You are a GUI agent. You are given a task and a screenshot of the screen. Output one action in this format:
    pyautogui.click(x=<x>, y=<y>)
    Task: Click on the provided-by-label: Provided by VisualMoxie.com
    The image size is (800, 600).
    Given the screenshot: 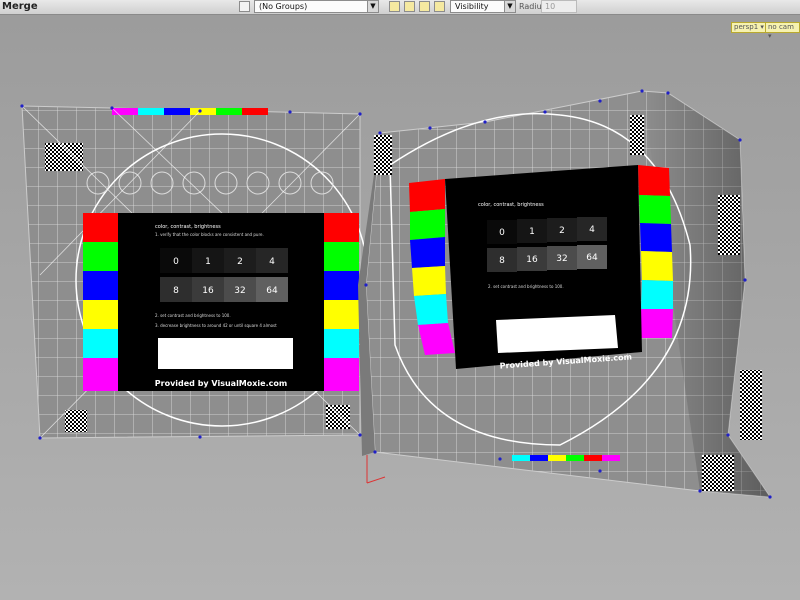 What is the action you would take?
    pyautogui.click(x=221, y=383)
    